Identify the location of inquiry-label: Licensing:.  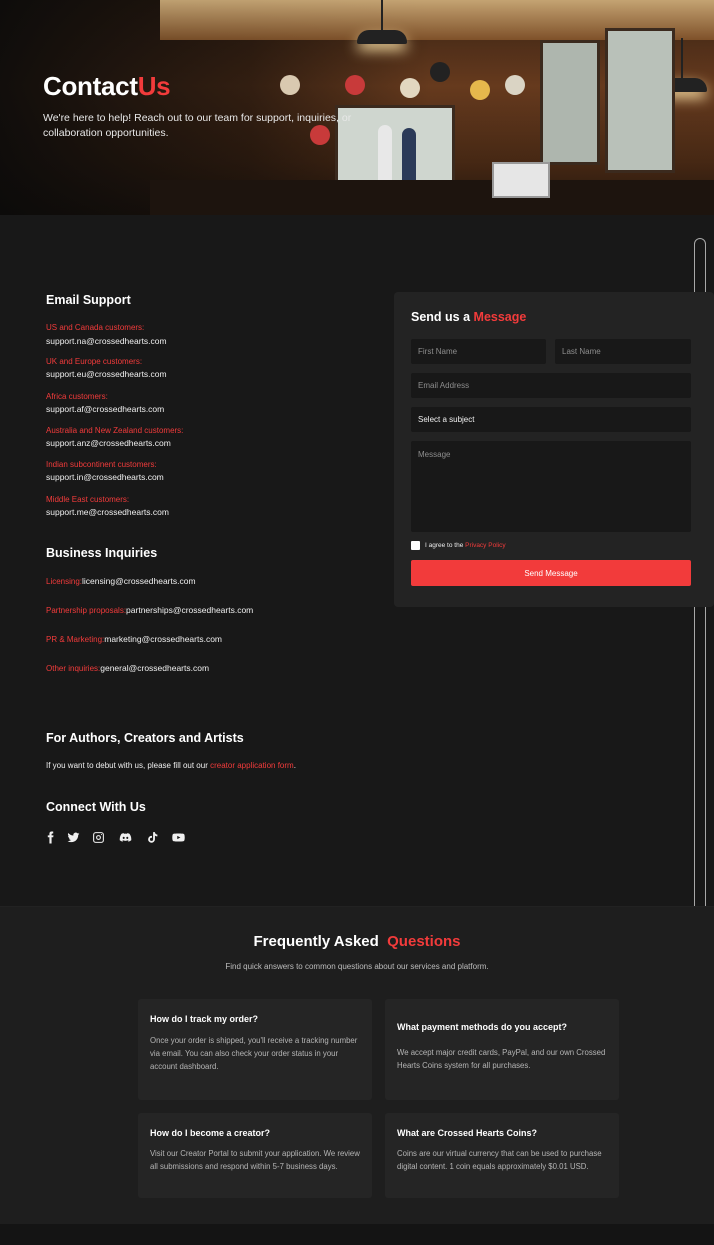
(64, 581).